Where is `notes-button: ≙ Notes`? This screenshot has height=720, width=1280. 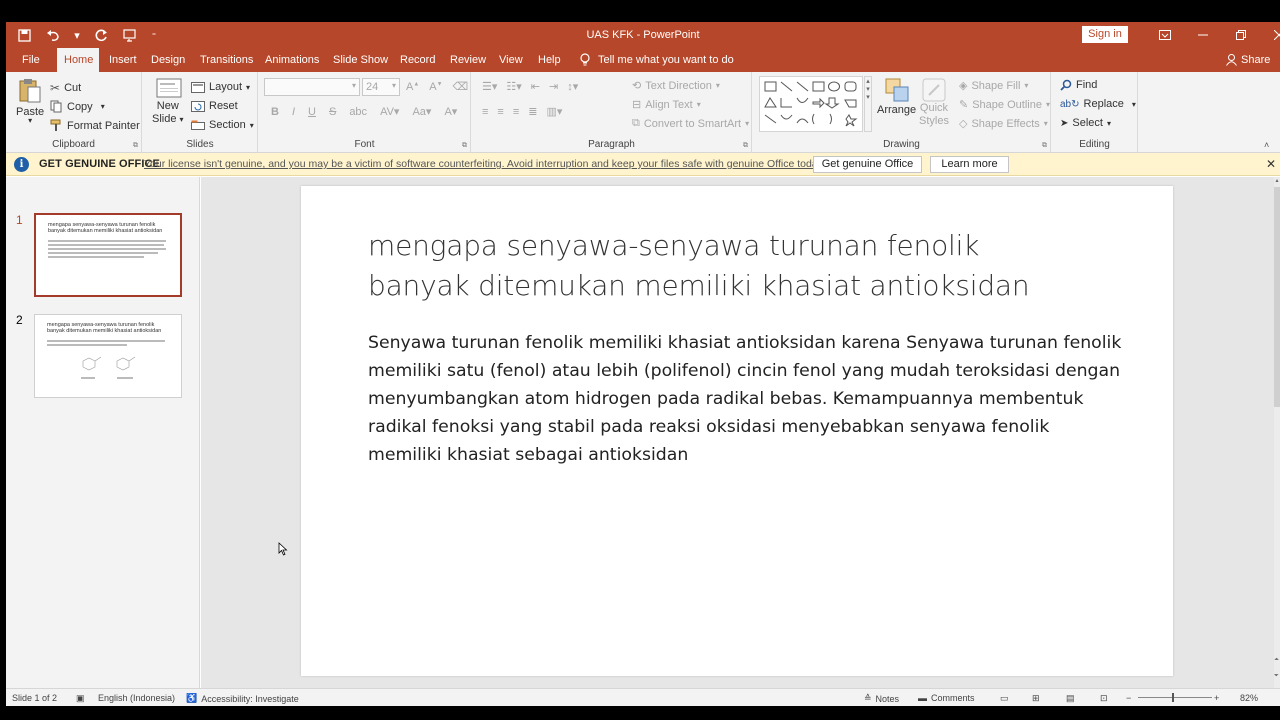 notes-button: ≙ Notes is located at coordinates (881, 698).